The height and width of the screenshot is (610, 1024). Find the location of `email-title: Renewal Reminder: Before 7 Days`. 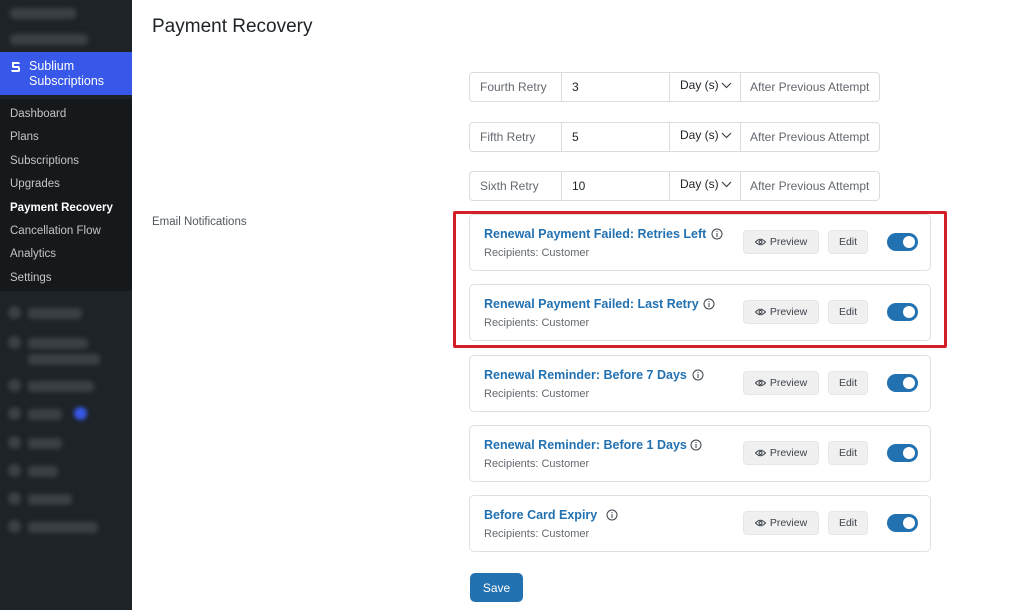

email-title: Renewal Reminder: Before 7 Days is located at coordinates (585, 375).